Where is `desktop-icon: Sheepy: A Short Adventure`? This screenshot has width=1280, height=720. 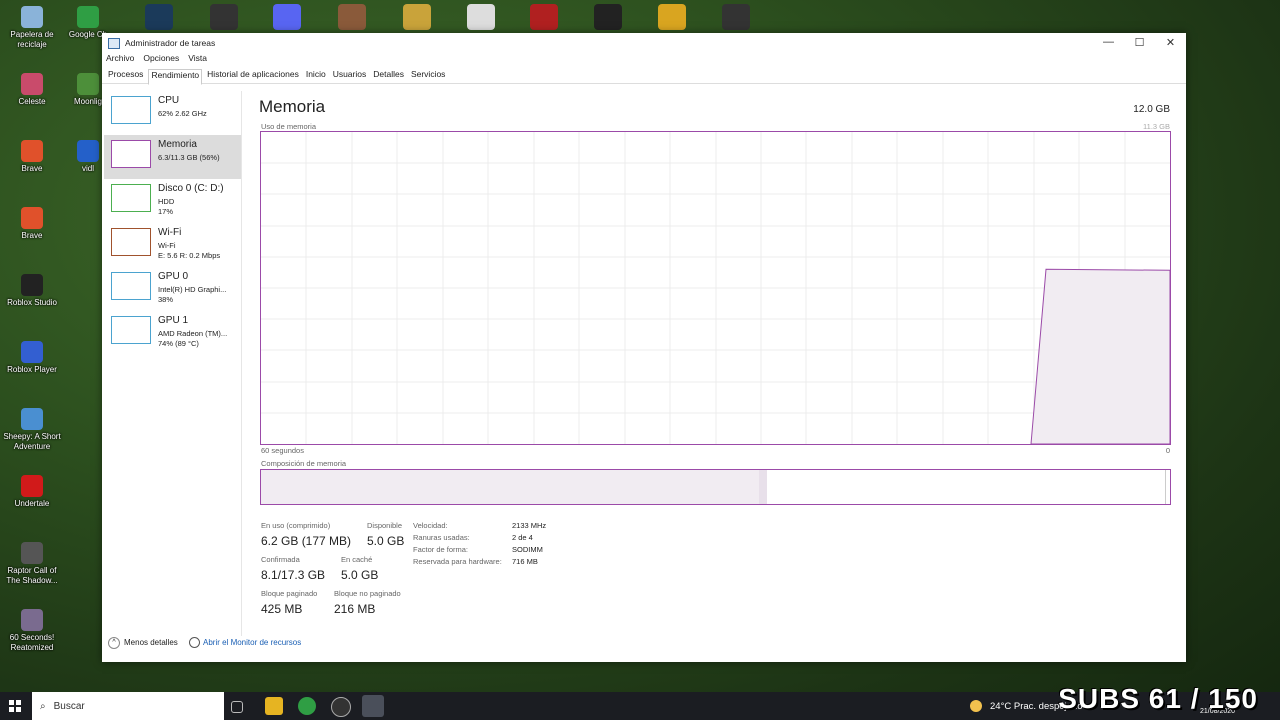
desktop-icon: Sheepy: A Short Adventure is located at coordinates (32, 430).